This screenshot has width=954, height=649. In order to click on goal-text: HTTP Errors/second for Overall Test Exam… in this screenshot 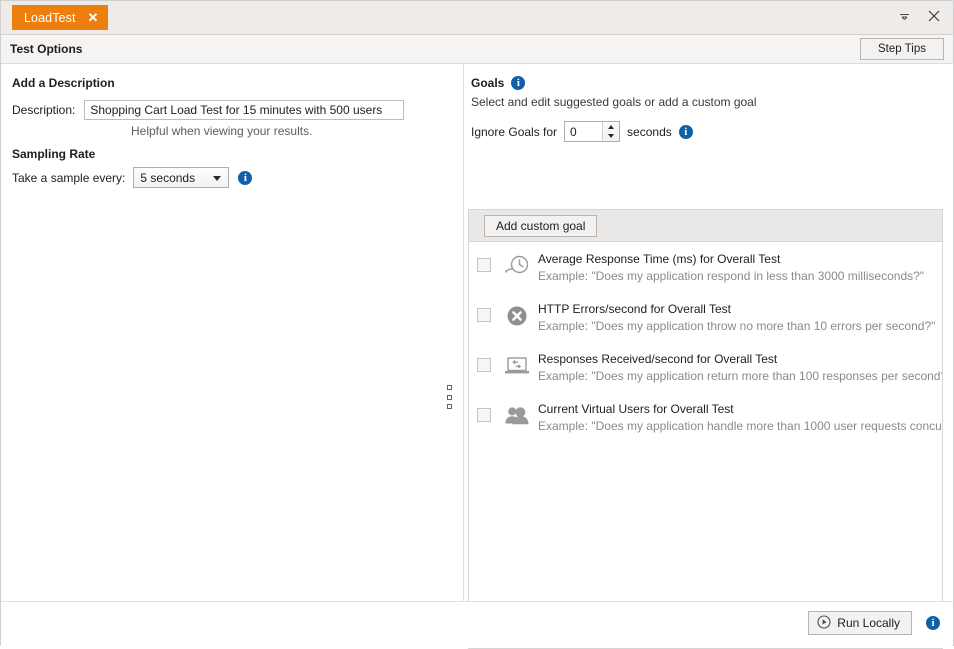, I will do `click(736, 317)`.